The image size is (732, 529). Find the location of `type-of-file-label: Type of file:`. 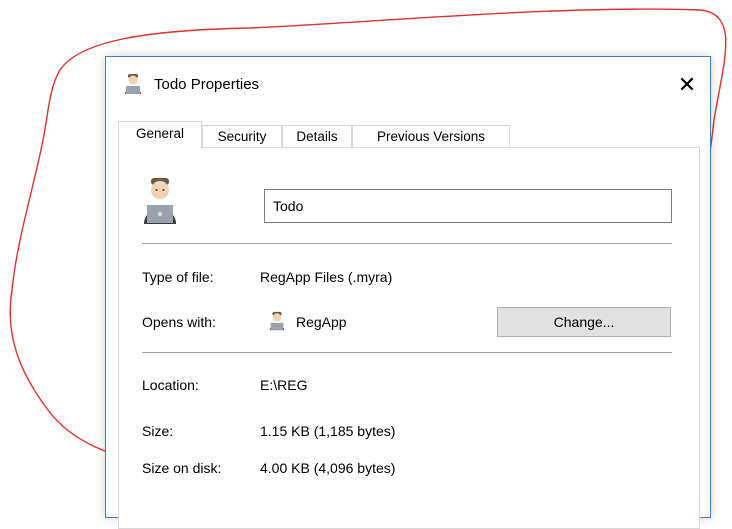

type-of-file-label: Type of file: is located at coordinates (178, 277).